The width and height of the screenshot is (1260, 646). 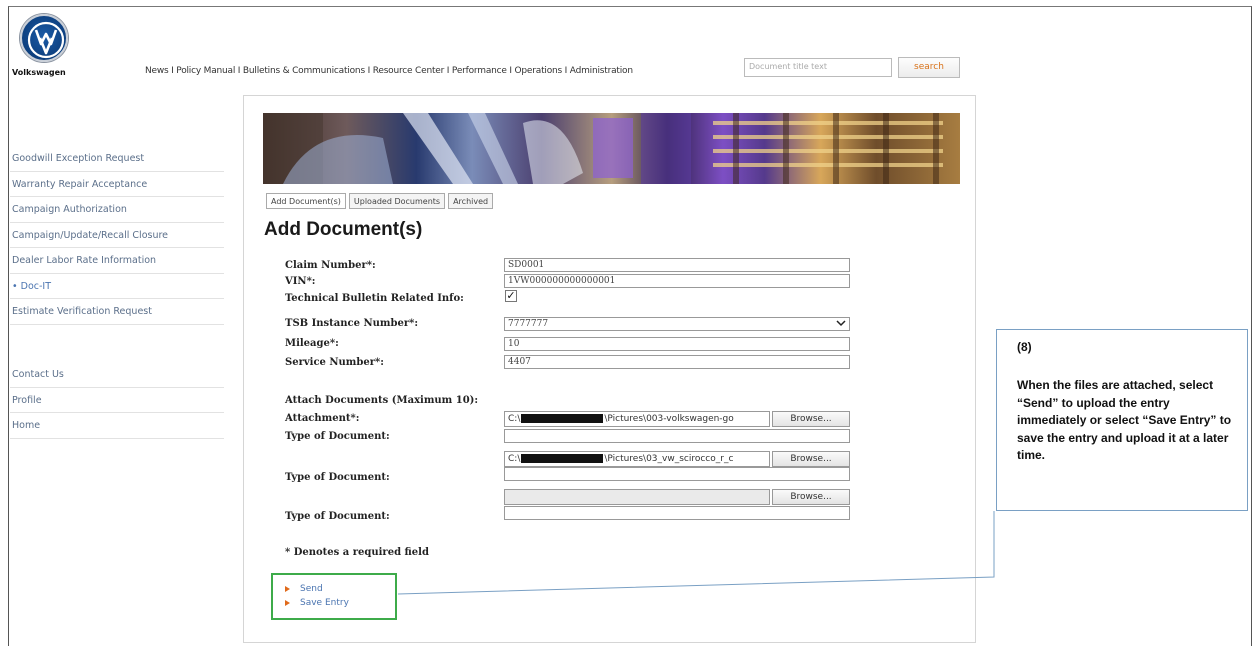 I want to click on sidebar-item-campaign-authorization: Campaign Authorization, so click(x=117, y=210).